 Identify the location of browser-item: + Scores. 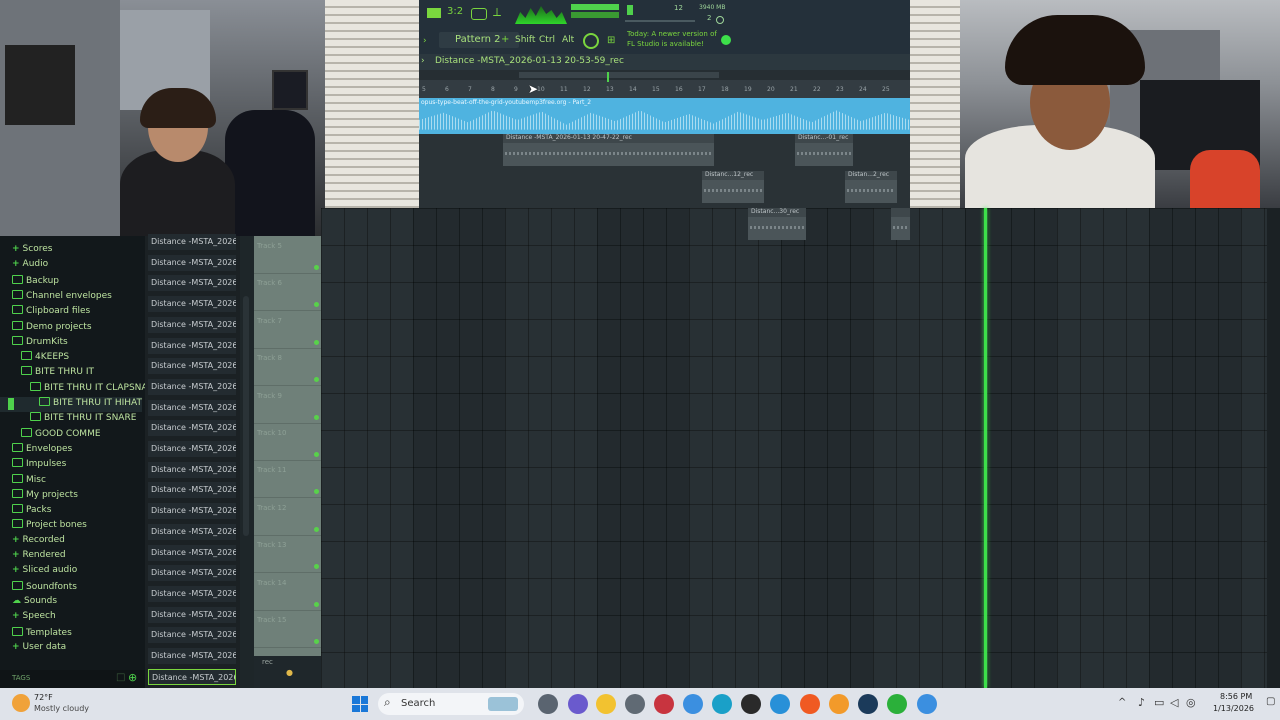
(26, 251).